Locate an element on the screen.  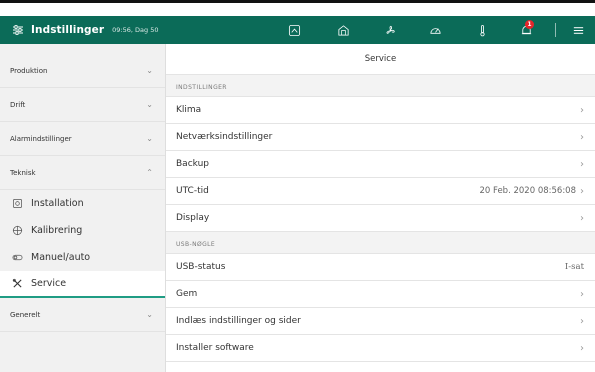
sidebar-section-drift: Drift ⌄ is located at coordinates (82, 105).